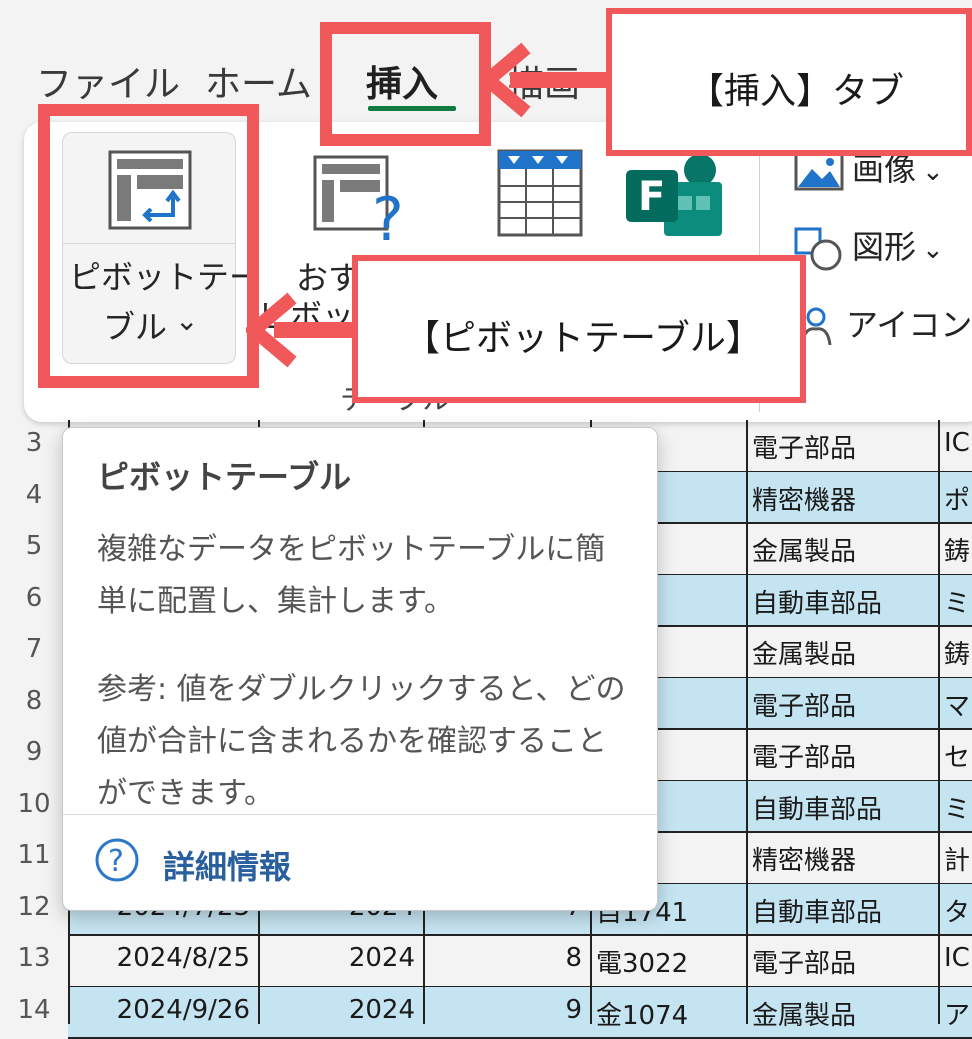  Describe the element at coordinates (651, 197) in the screenshot. I see `svg-text: F` at that location.